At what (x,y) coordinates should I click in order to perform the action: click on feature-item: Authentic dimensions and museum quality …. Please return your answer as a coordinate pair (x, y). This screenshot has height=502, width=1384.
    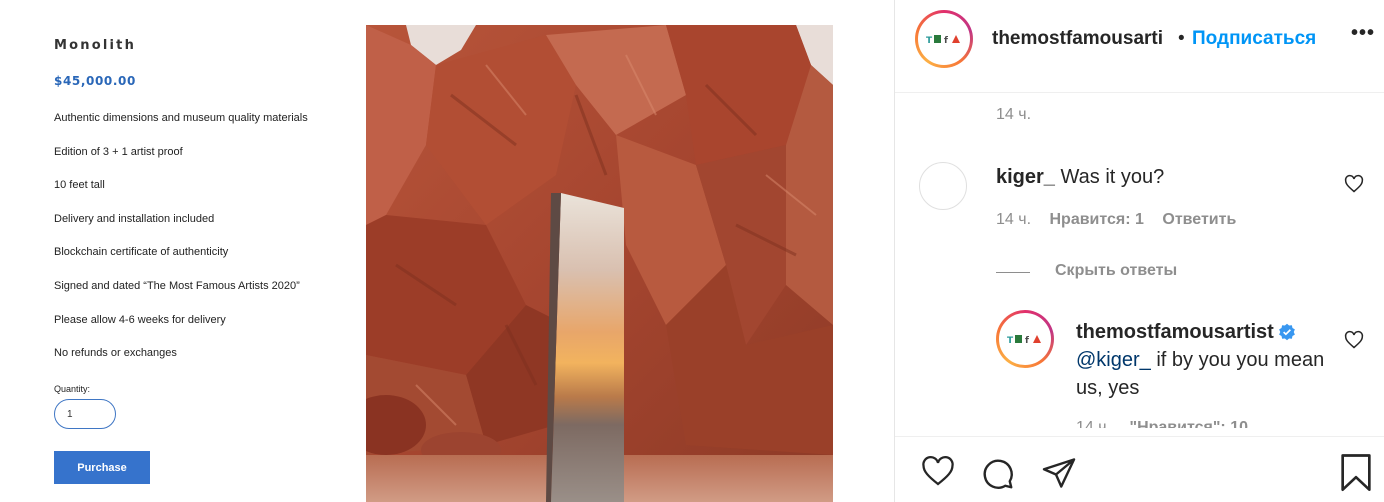
    Looking at the image, I should click on (181, 118).